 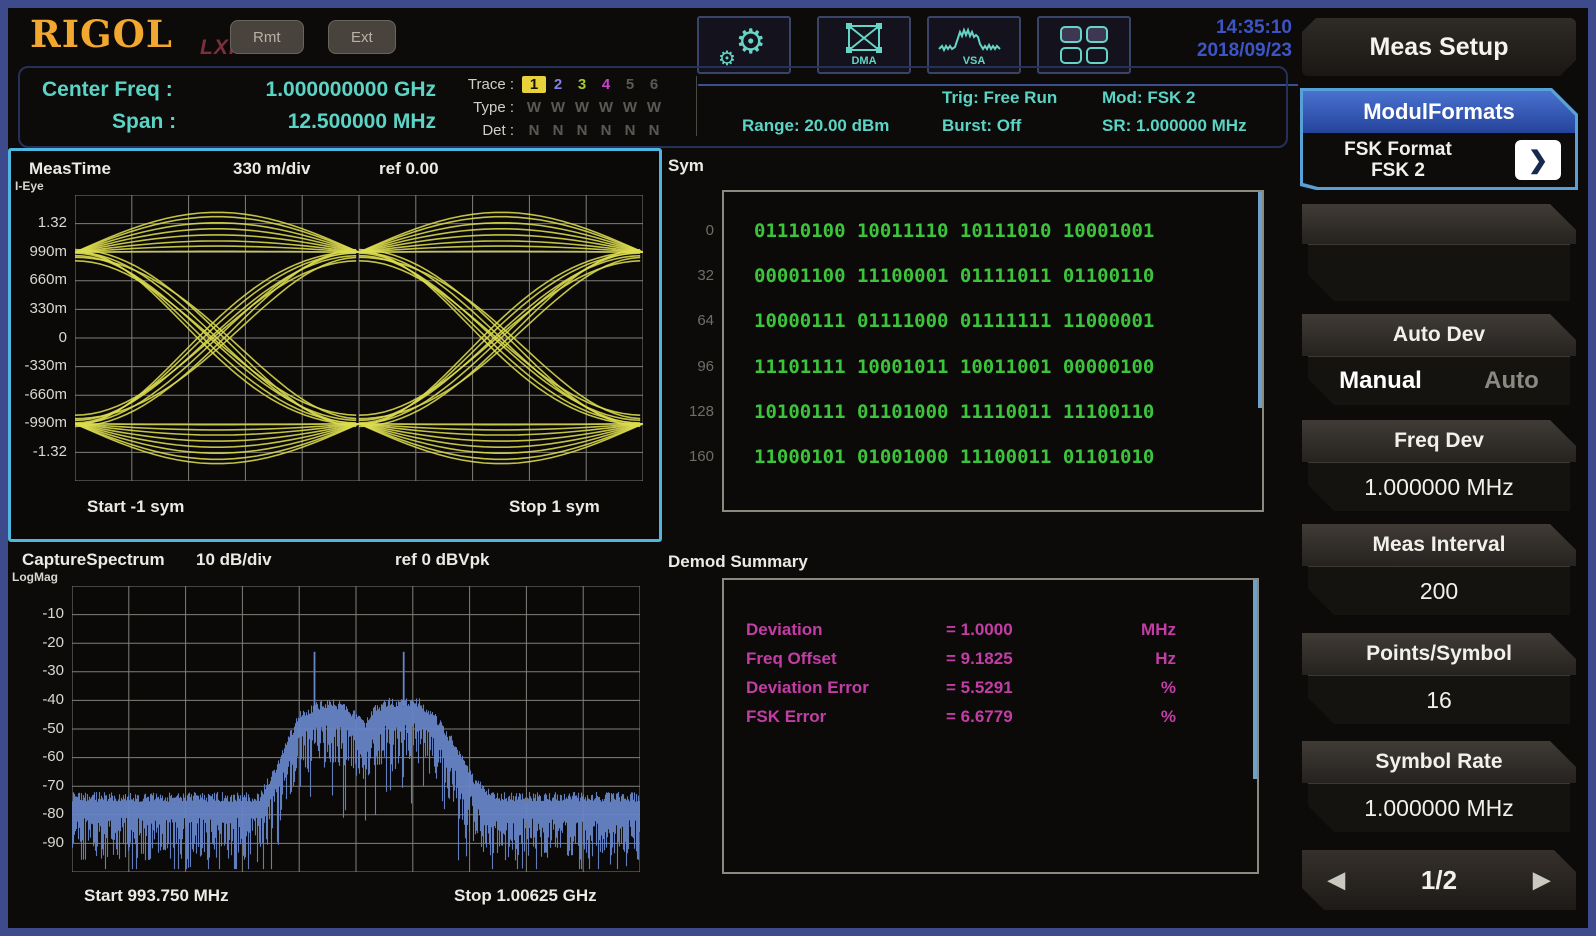 I want to click on center-freq-value: 1.000000000 GHz, so click(x=321, y=90).